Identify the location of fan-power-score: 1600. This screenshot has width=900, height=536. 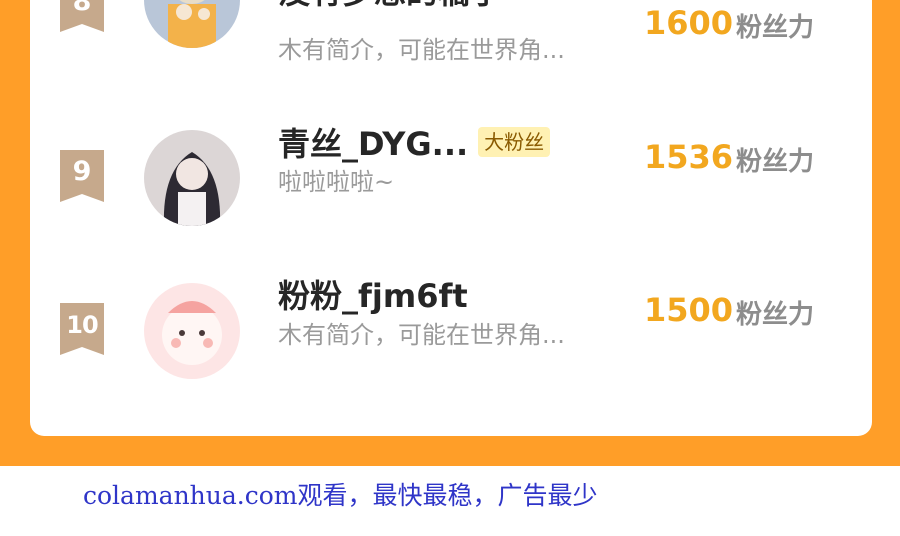
(689, 23).